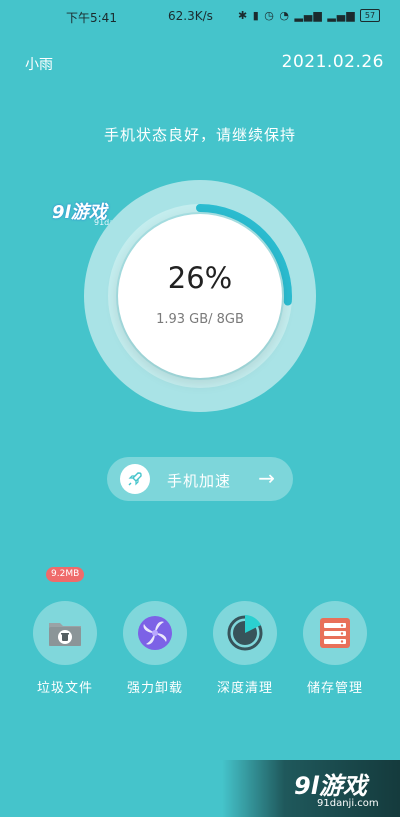  What do you see at coordinates (64, 688) in the screenshot?
I see `junk-files-label: 垃圾文件` at bounding box center [64, 688].